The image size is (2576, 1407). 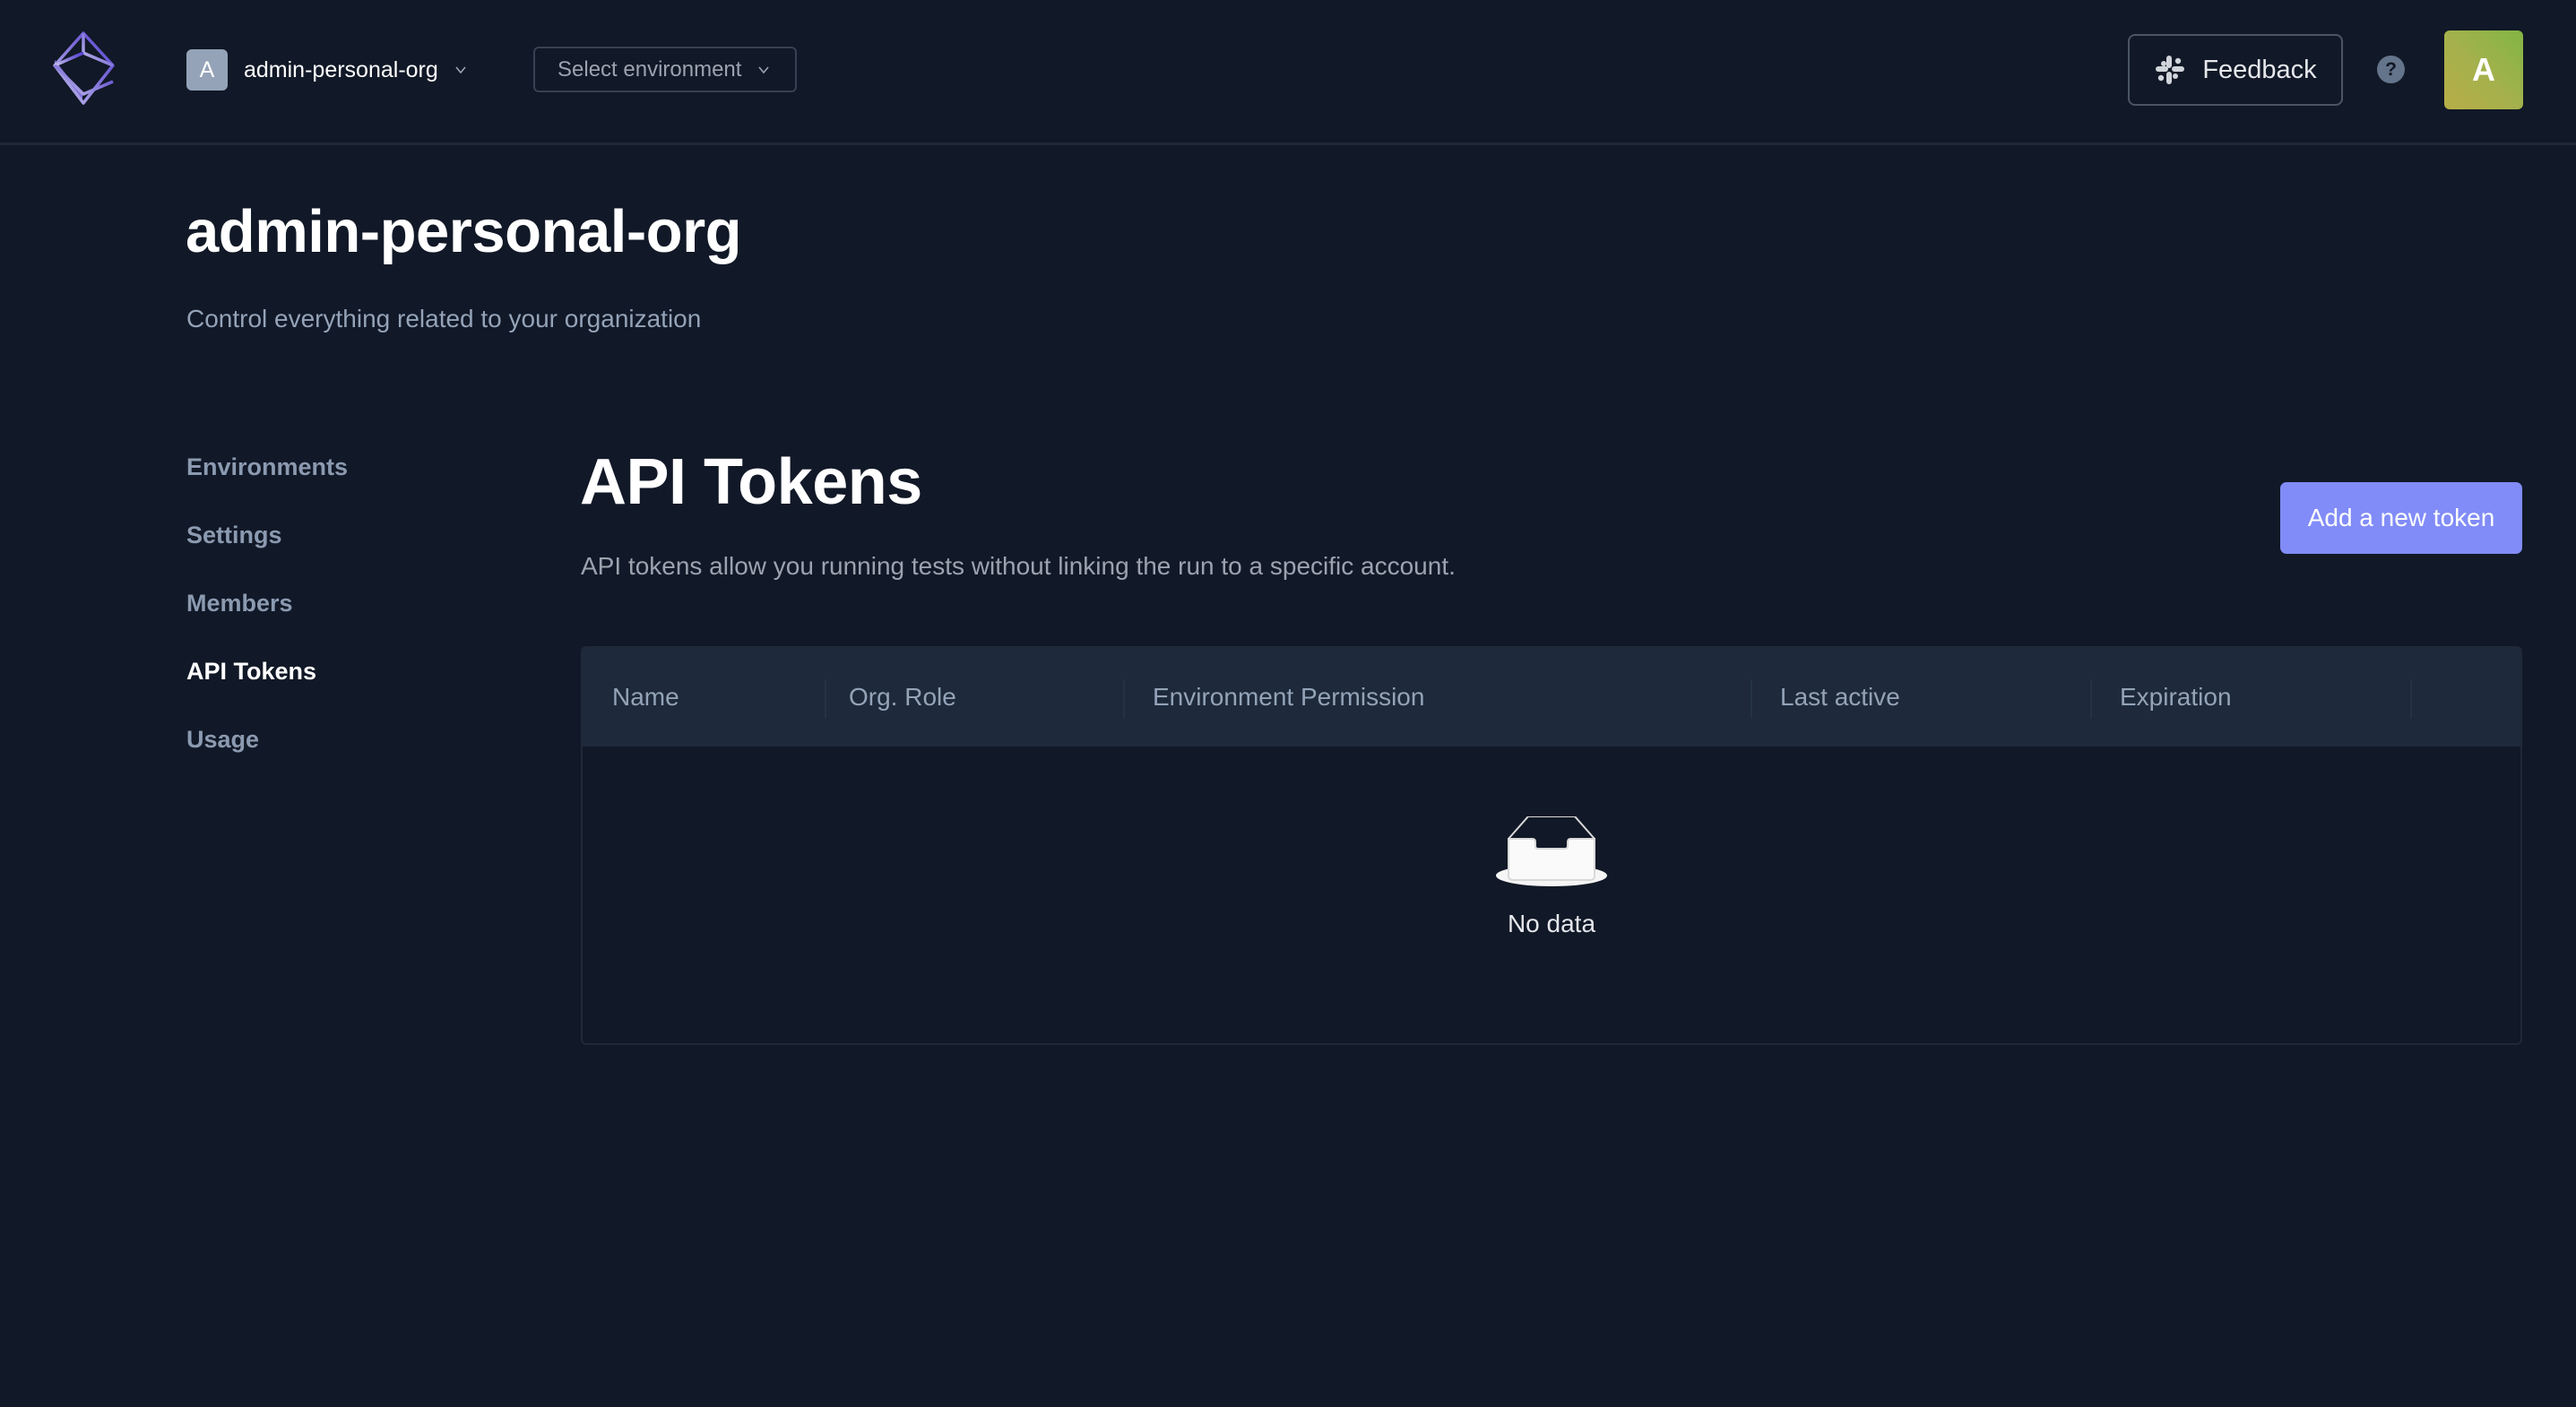 What do you see at coordinates (645, 697) in the screenshot?
I see `column-header-name: Name` at bounding box center [645, 697].